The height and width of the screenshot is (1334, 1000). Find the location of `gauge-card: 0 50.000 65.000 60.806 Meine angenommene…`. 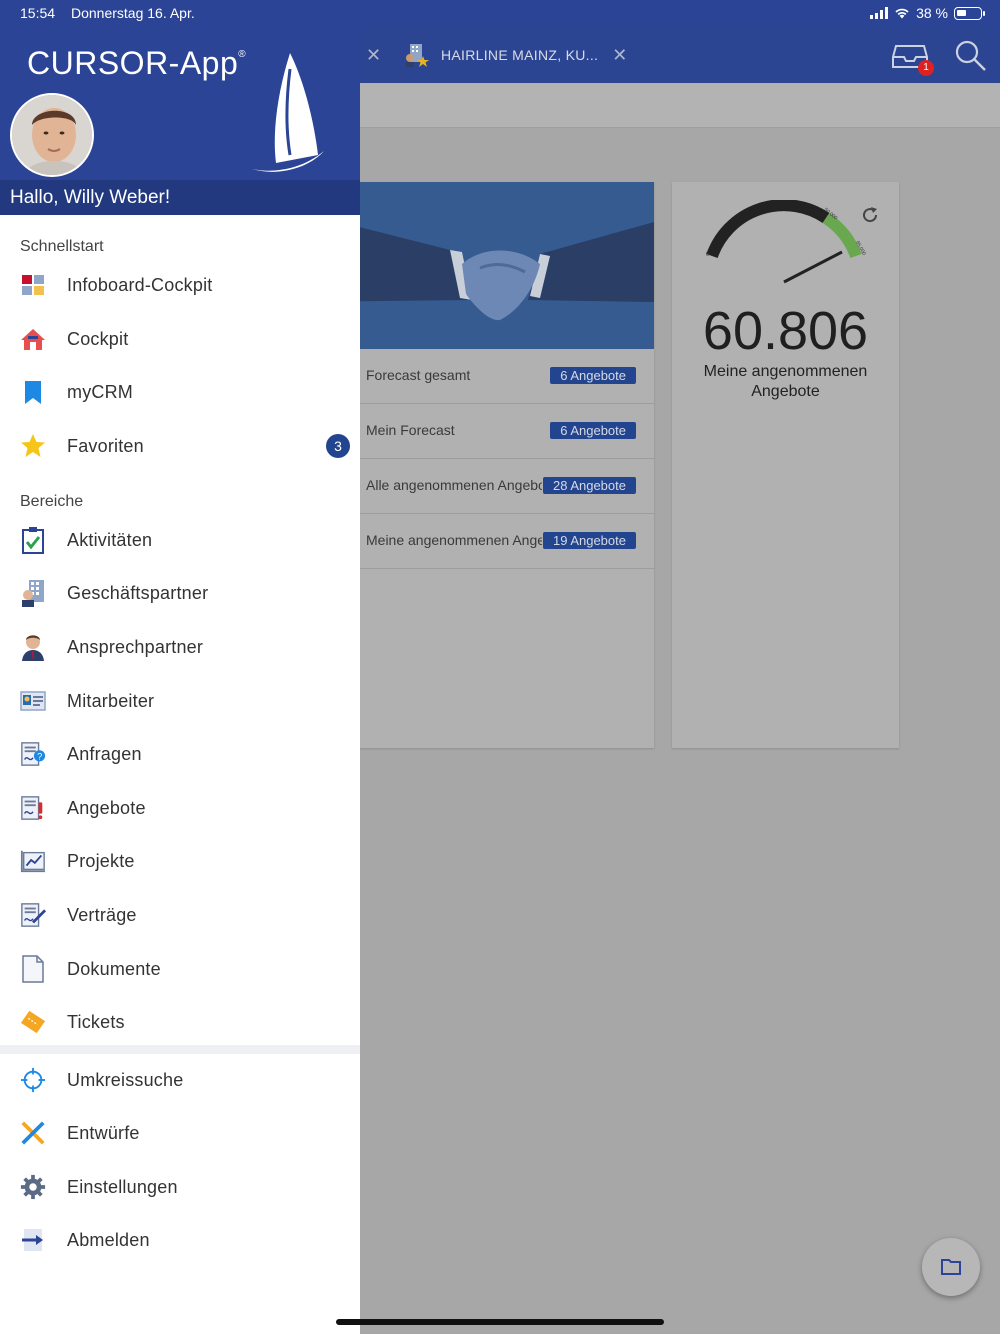

gauge-card: 0 50.000 65.000 60.806 Meine angenommene… is located at coordinates (785, 465).